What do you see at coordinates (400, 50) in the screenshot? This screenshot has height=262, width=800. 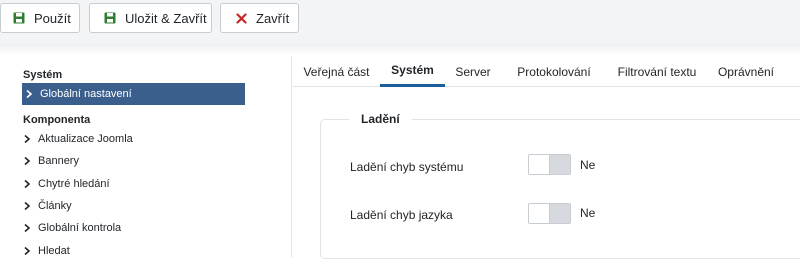 I see `toolbar-shadow` at bounding box center [400, 50].